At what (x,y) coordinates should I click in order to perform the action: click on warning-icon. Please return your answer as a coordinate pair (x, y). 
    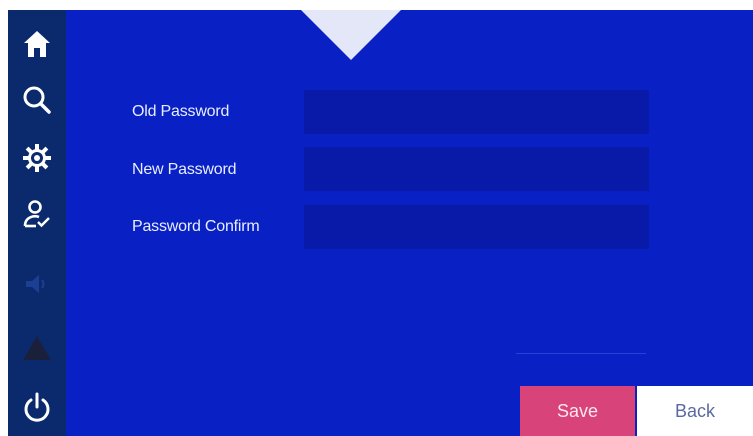
    Looking at the image, I should click on (37, 348).